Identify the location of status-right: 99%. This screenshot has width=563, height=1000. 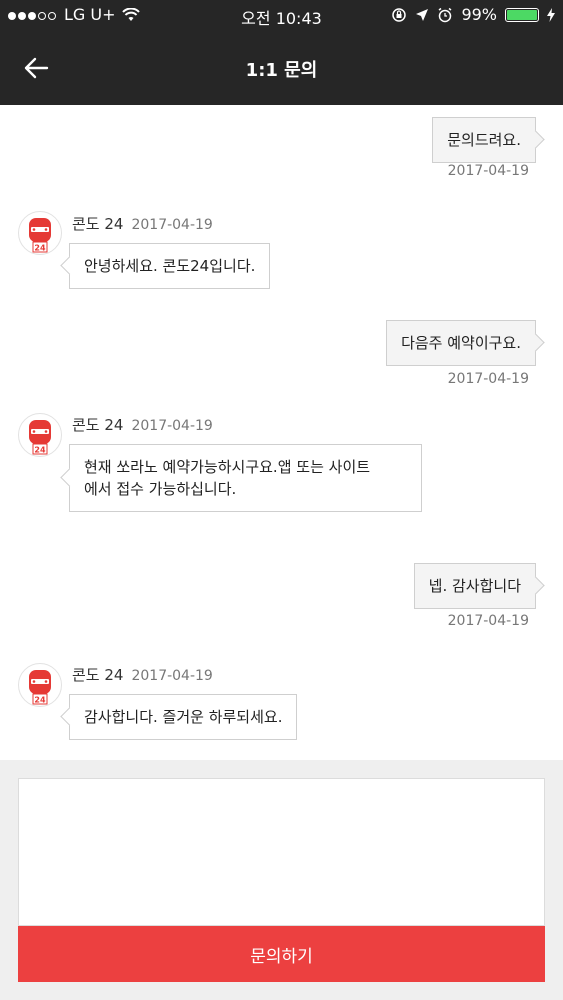
(473, 14).